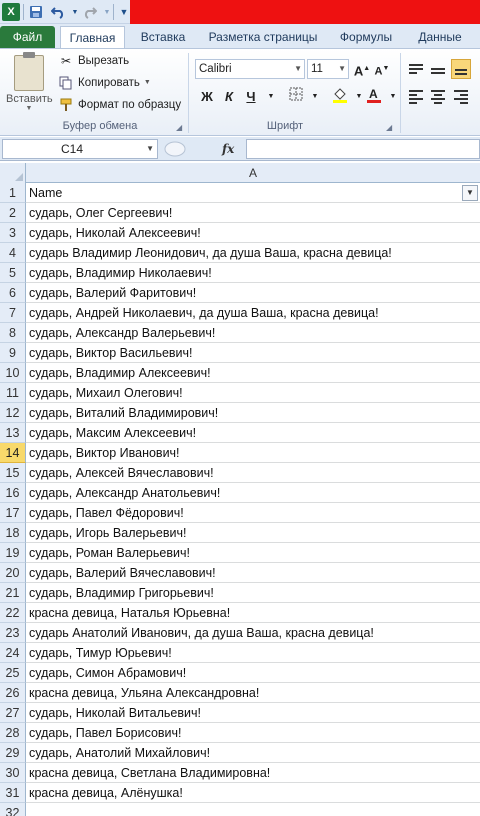  What do you see at coordinates (253, 693) in the screenshot?
I see `cell: красна девица, Ульяна Александровна!` at bounding box center [253, 693].